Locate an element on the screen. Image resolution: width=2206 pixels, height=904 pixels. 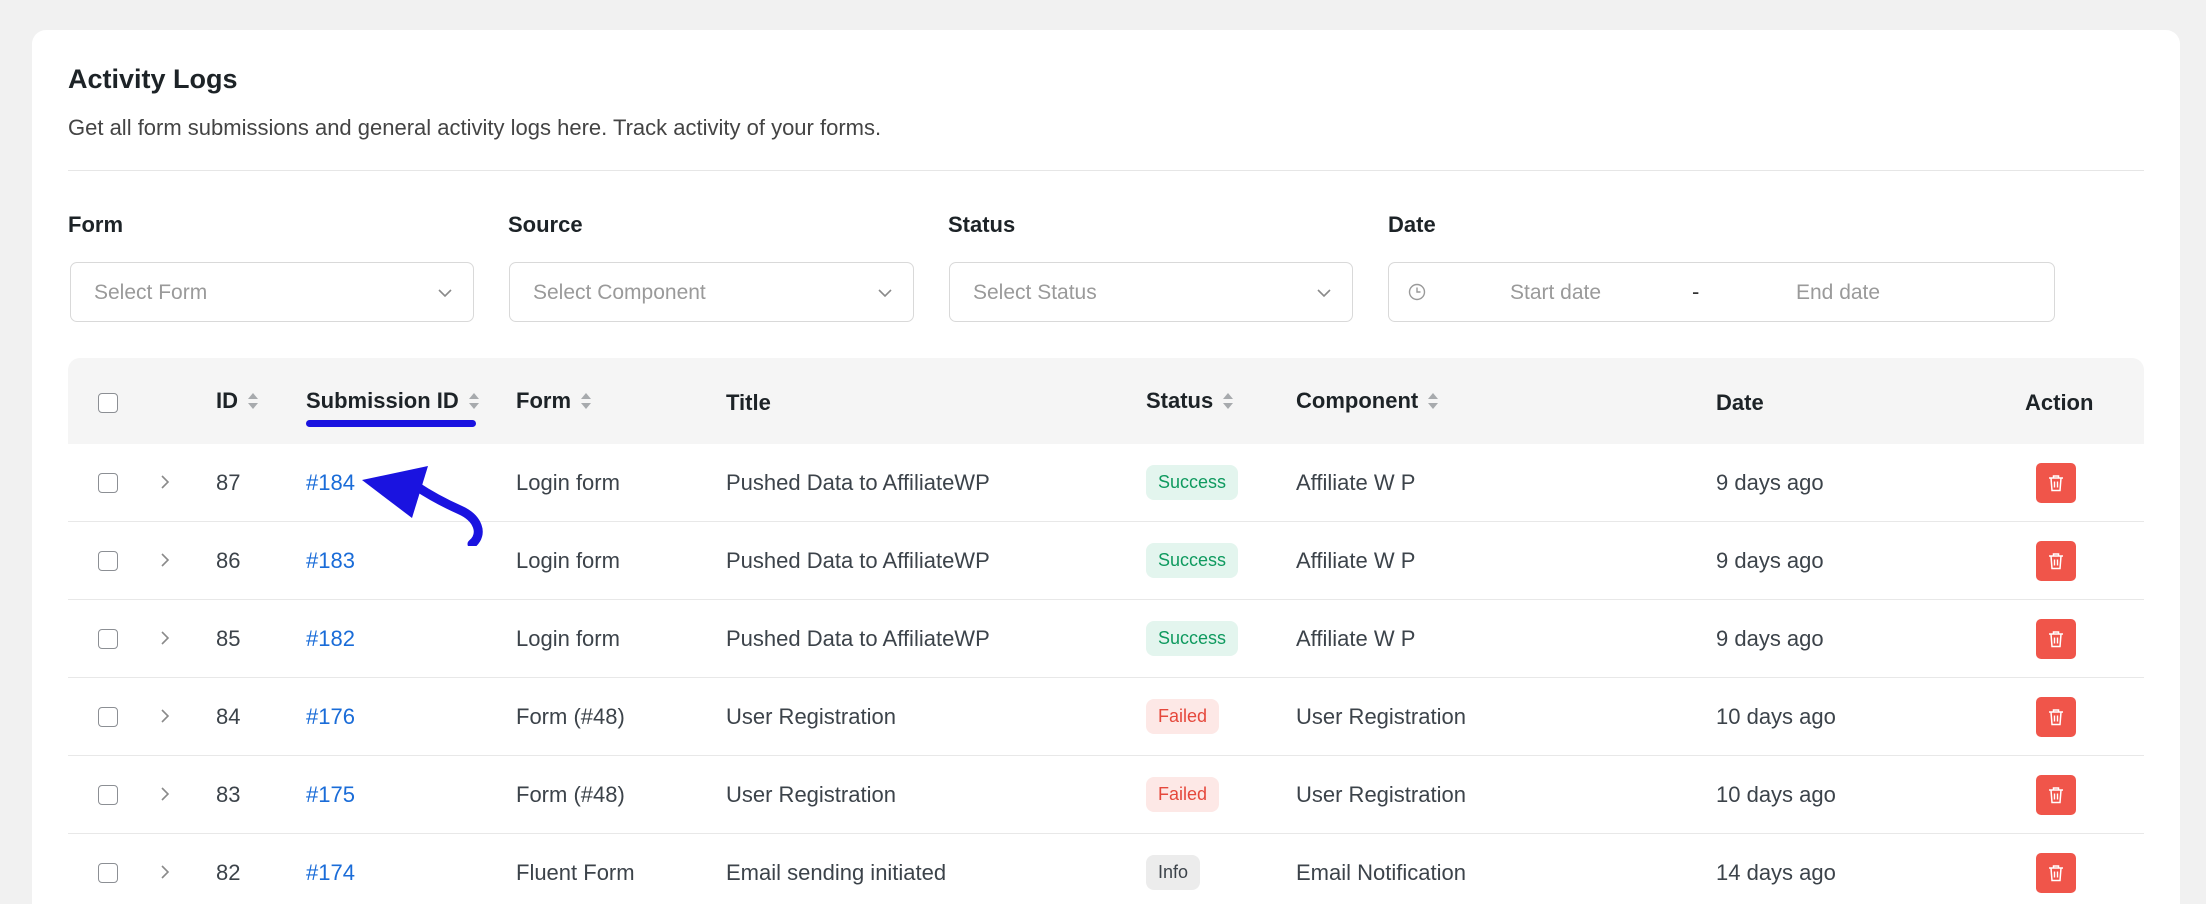
column-header-component-label: Component is located at coordinates (1357, 400).